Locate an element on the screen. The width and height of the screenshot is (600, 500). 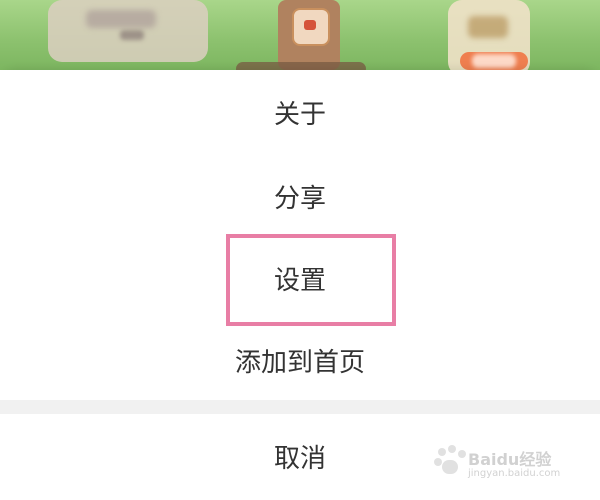
settings-highlight-box is located at coordinates (311, 280).